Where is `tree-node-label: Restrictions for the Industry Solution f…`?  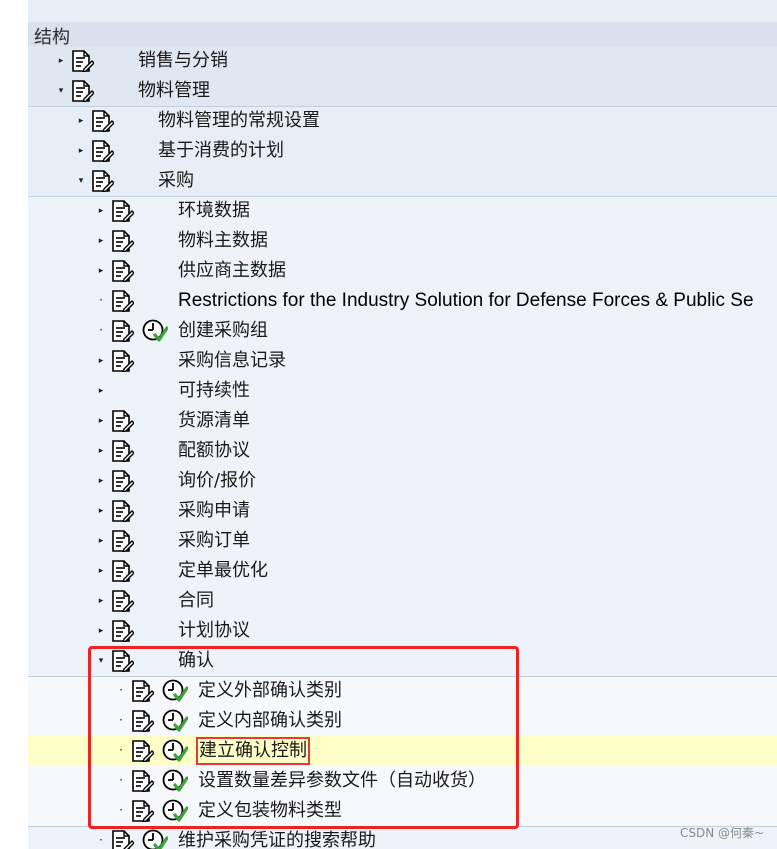
tree-node-label: Restrictions for the Industry Solution f… is located at coordinates (466, 301).